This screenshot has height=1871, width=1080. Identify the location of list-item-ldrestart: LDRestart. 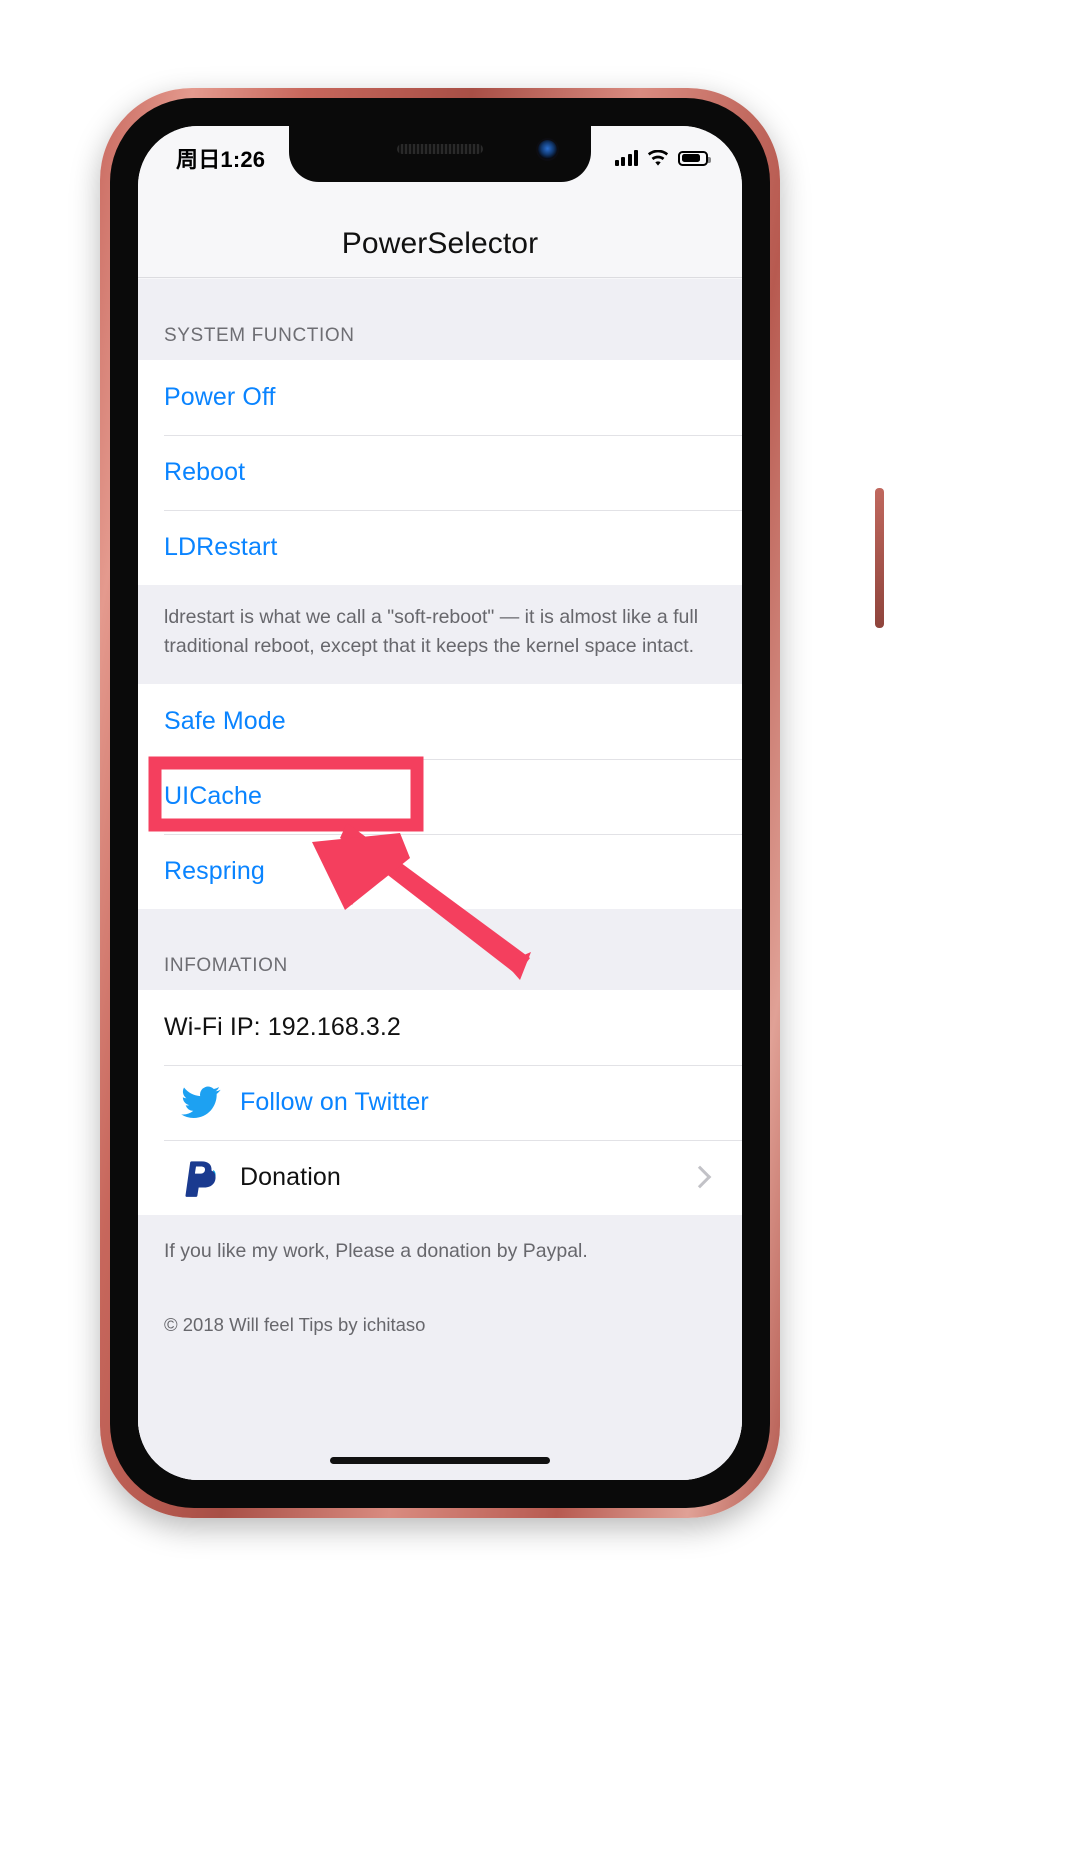
(440, 547).